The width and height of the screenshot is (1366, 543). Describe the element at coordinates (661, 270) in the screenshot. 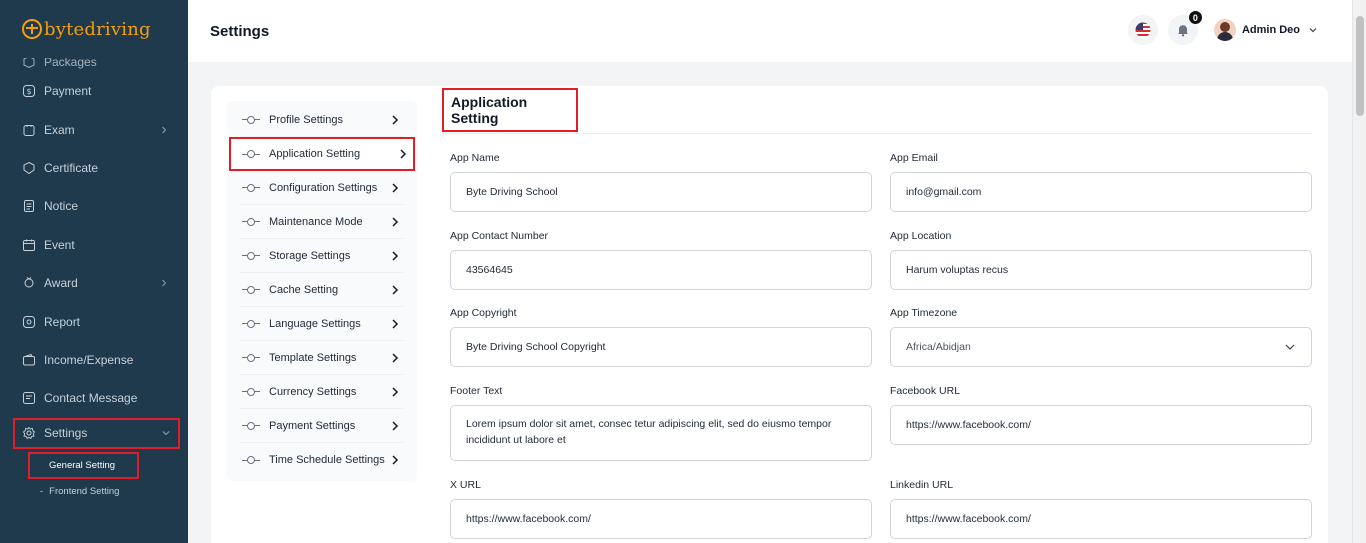

I see `contact-number-input: 43564645` at that location.